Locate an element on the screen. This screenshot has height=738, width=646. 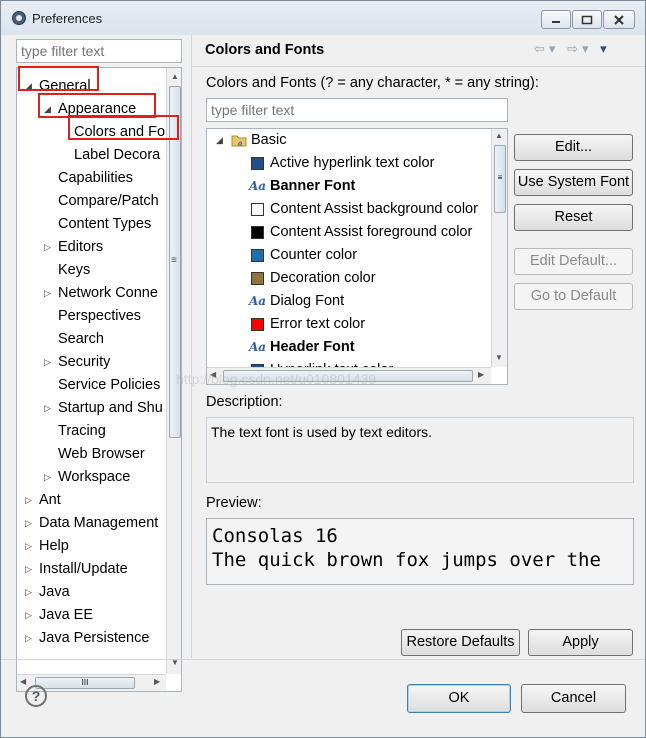
watermark: http://blog.csdn.net/u010801439 is located at coordinates (276, 379).